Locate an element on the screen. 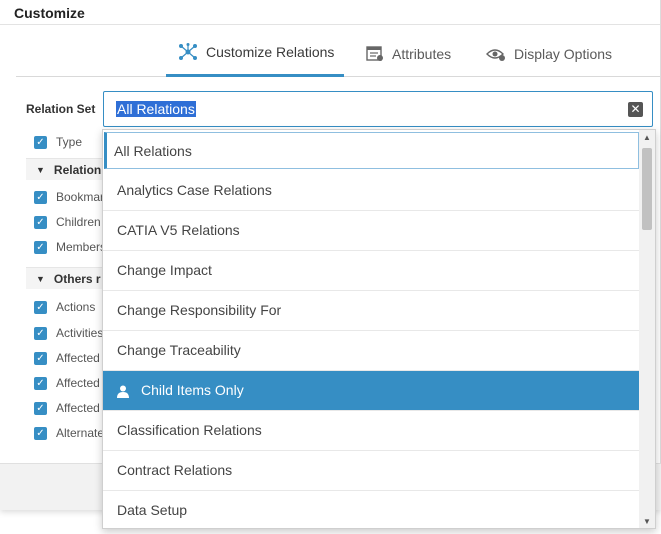  dropdown-option: Data Setup is located at coordinates (371, 509).